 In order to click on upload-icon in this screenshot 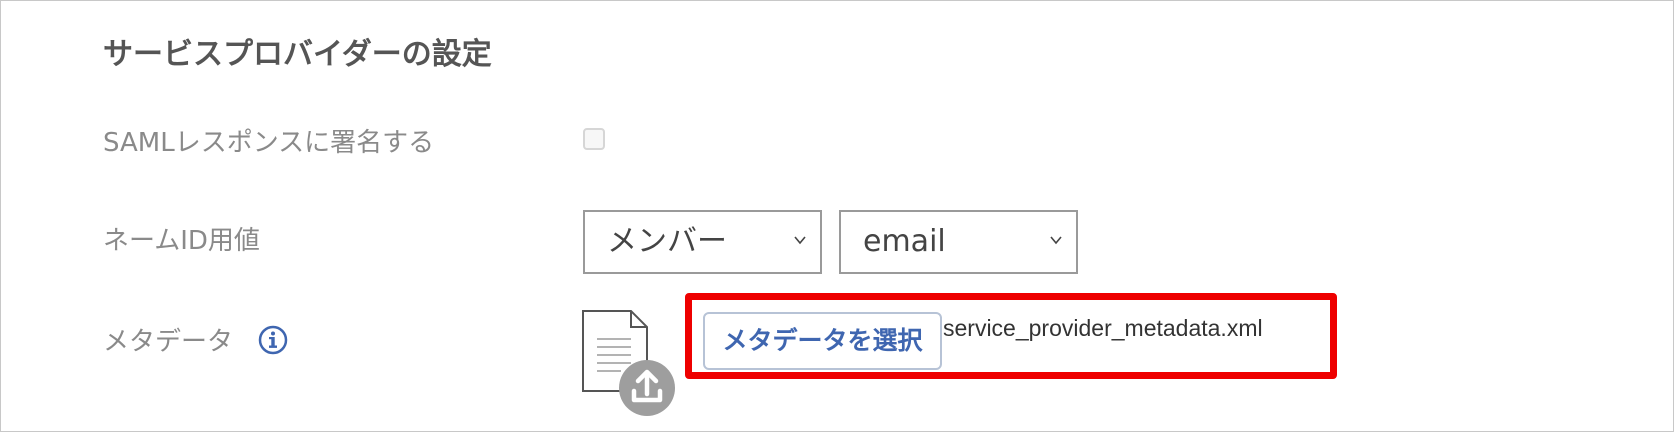, I will do `click(647, 388)`.